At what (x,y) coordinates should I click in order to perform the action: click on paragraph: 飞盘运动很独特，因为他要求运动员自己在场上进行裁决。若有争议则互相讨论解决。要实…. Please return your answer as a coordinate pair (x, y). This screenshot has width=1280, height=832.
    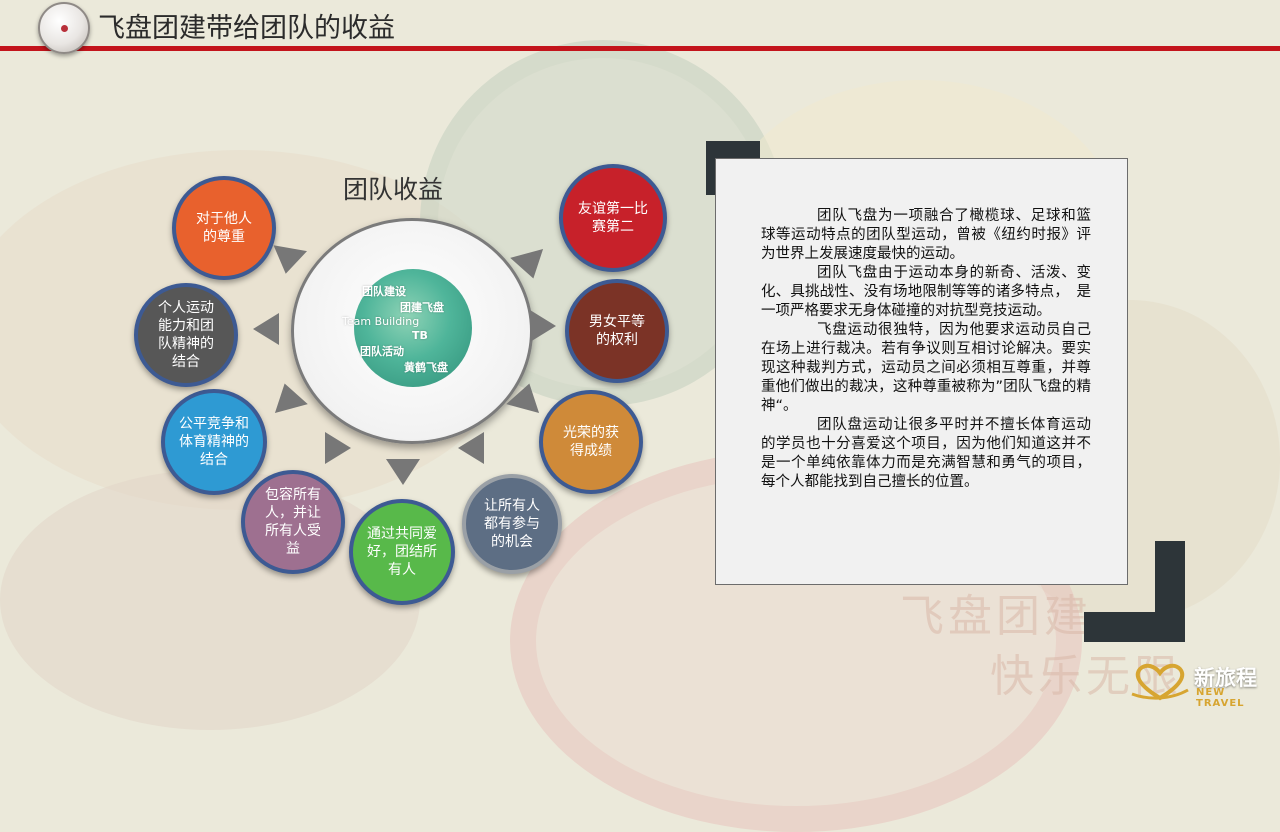
    Looking at the image, I should click on (926, 368).